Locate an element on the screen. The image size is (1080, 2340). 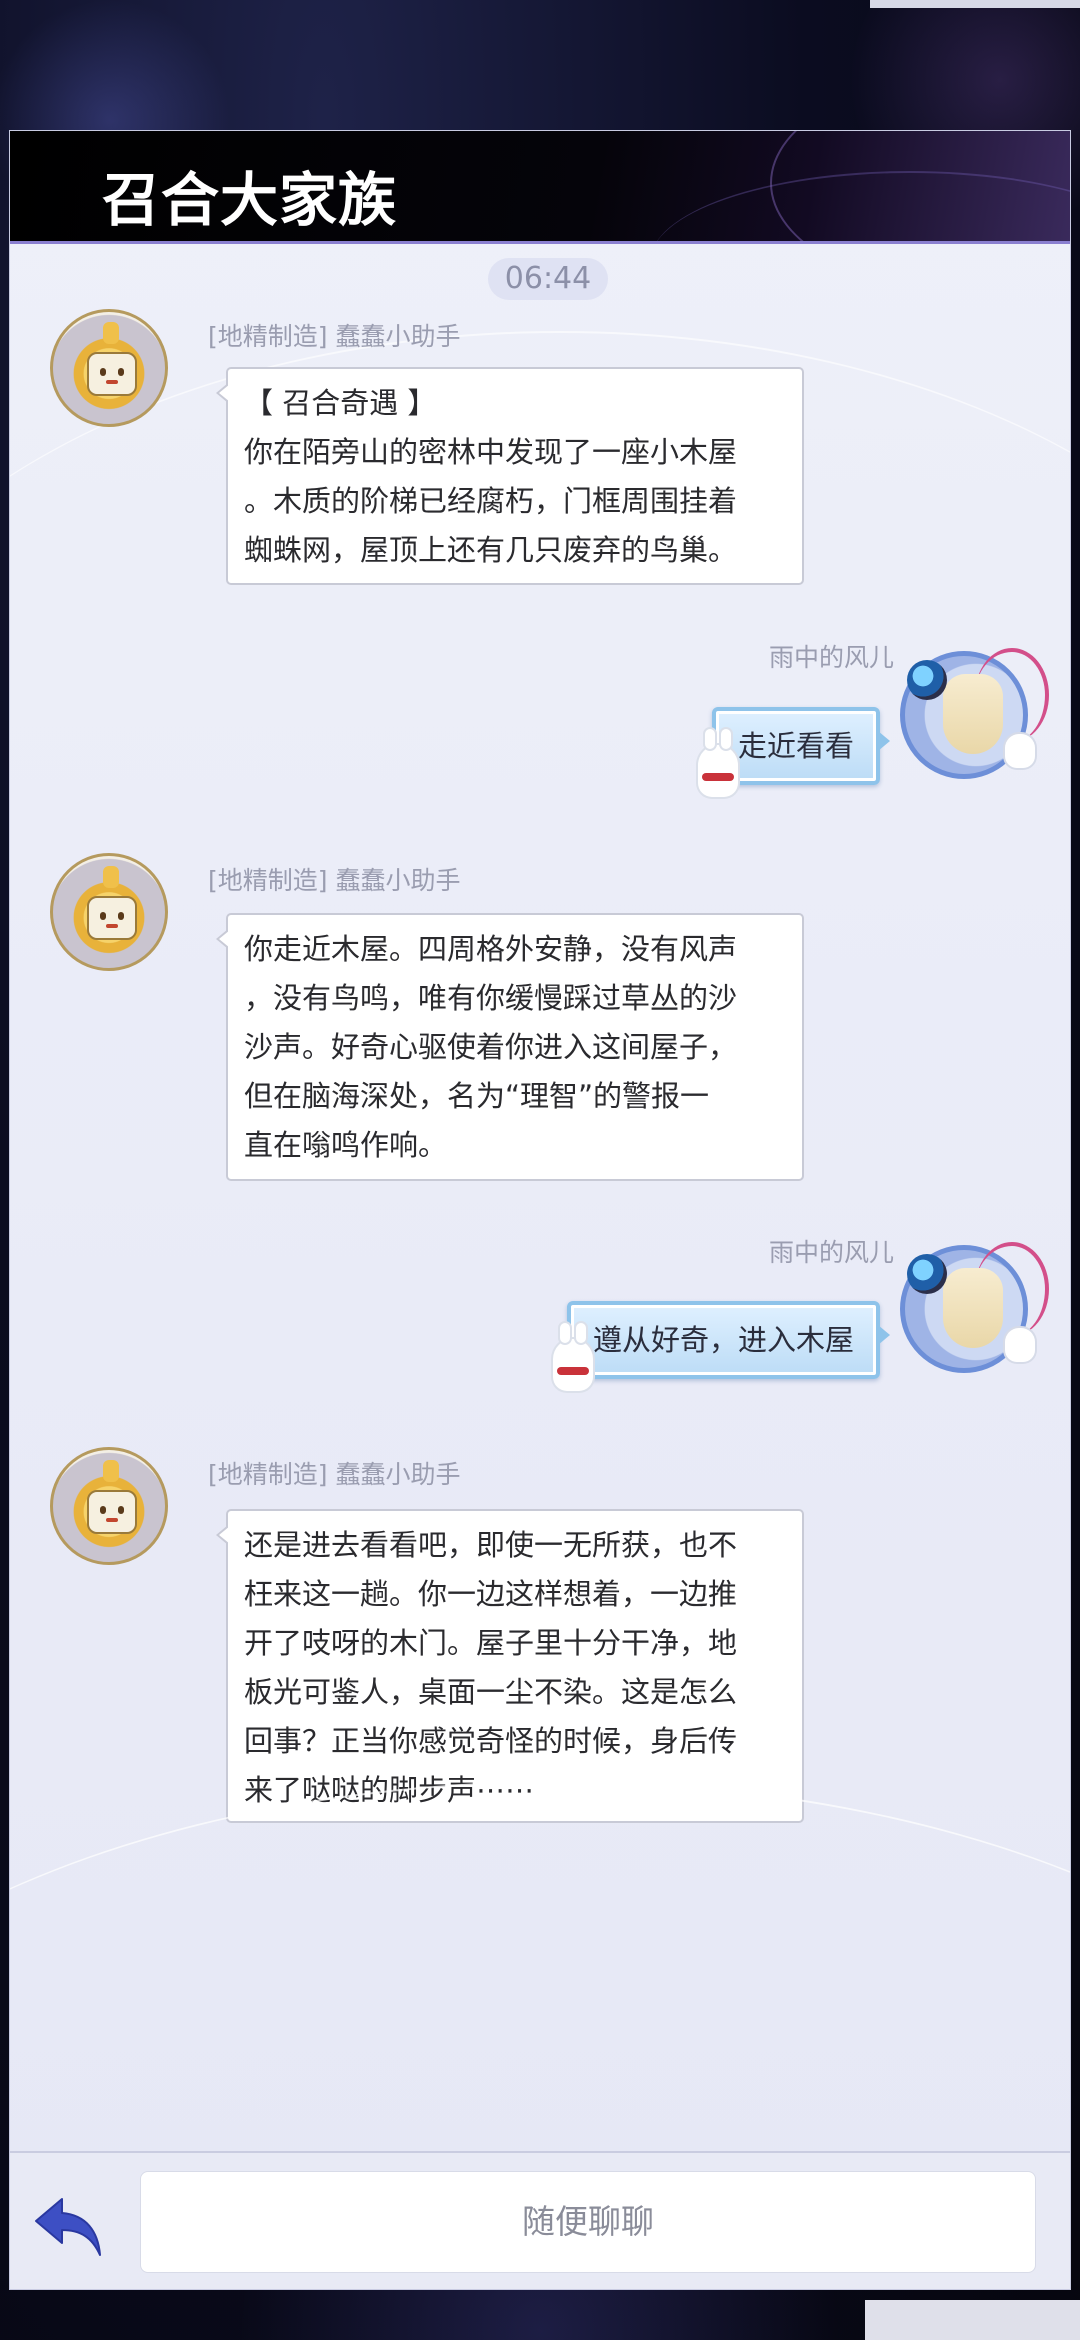
header: 召合大家族 is located at coordinates (540, 186).